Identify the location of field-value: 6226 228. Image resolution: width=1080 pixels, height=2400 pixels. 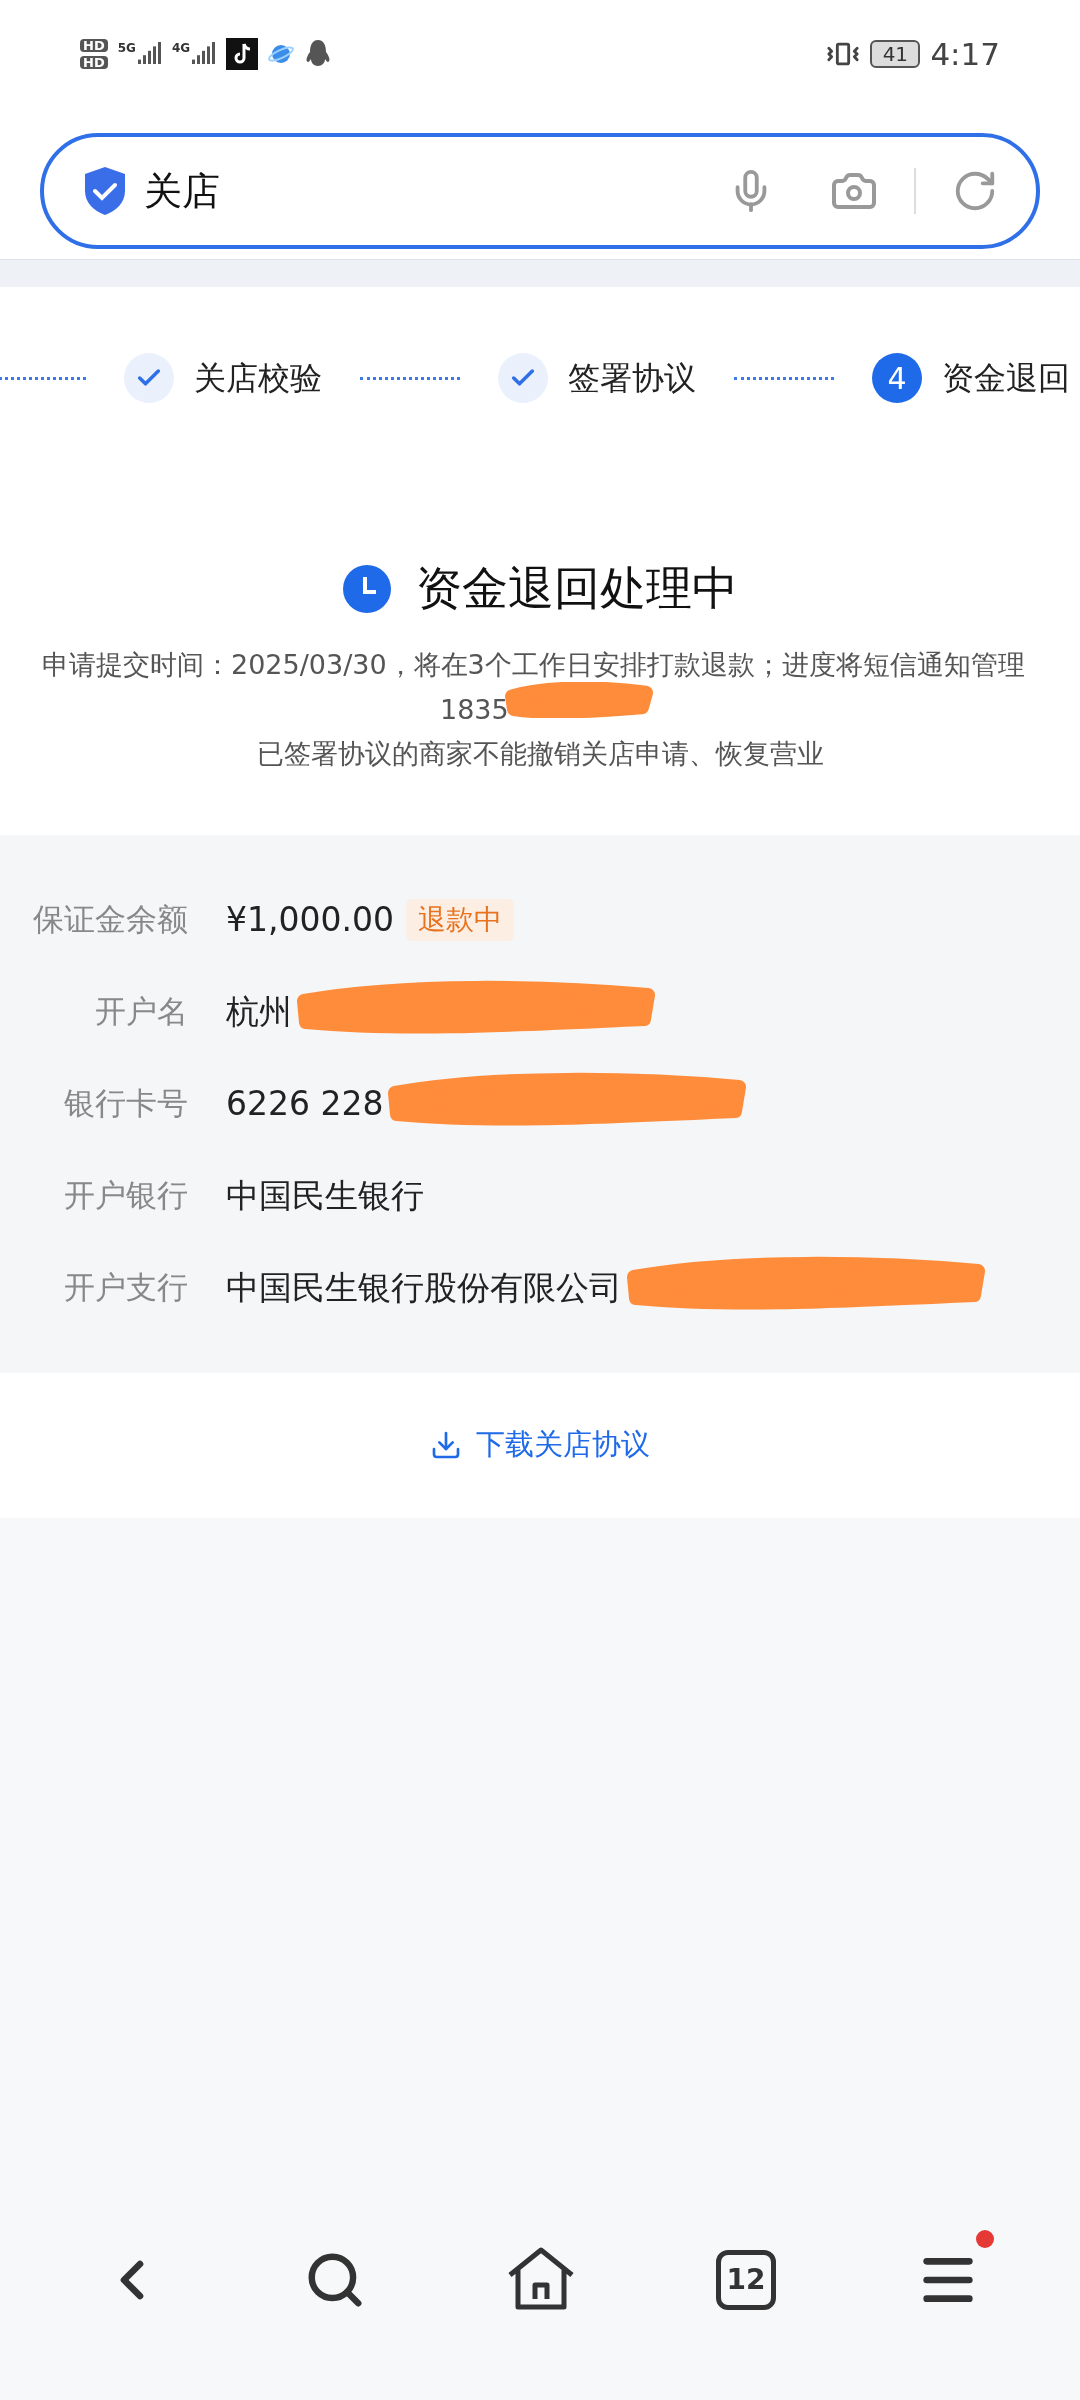
(305, 1103).